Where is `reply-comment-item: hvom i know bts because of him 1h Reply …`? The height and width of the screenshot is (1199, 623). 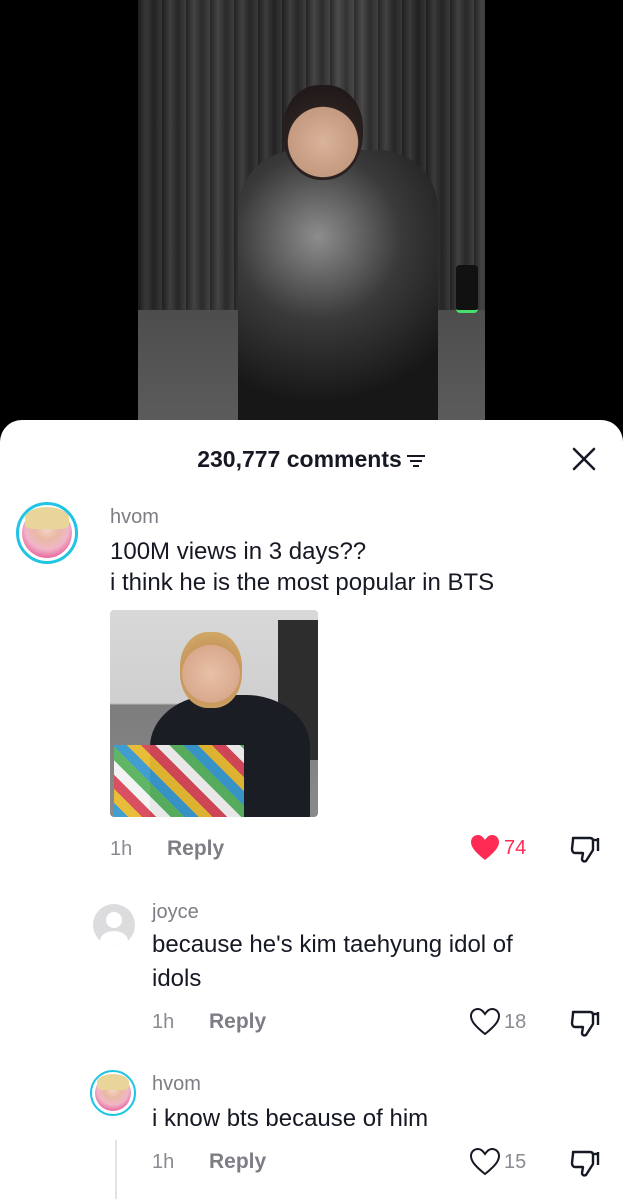 reply-comment-item: hvom i know bts because of him 1h Reply … is located at coordinates (311, 1129).